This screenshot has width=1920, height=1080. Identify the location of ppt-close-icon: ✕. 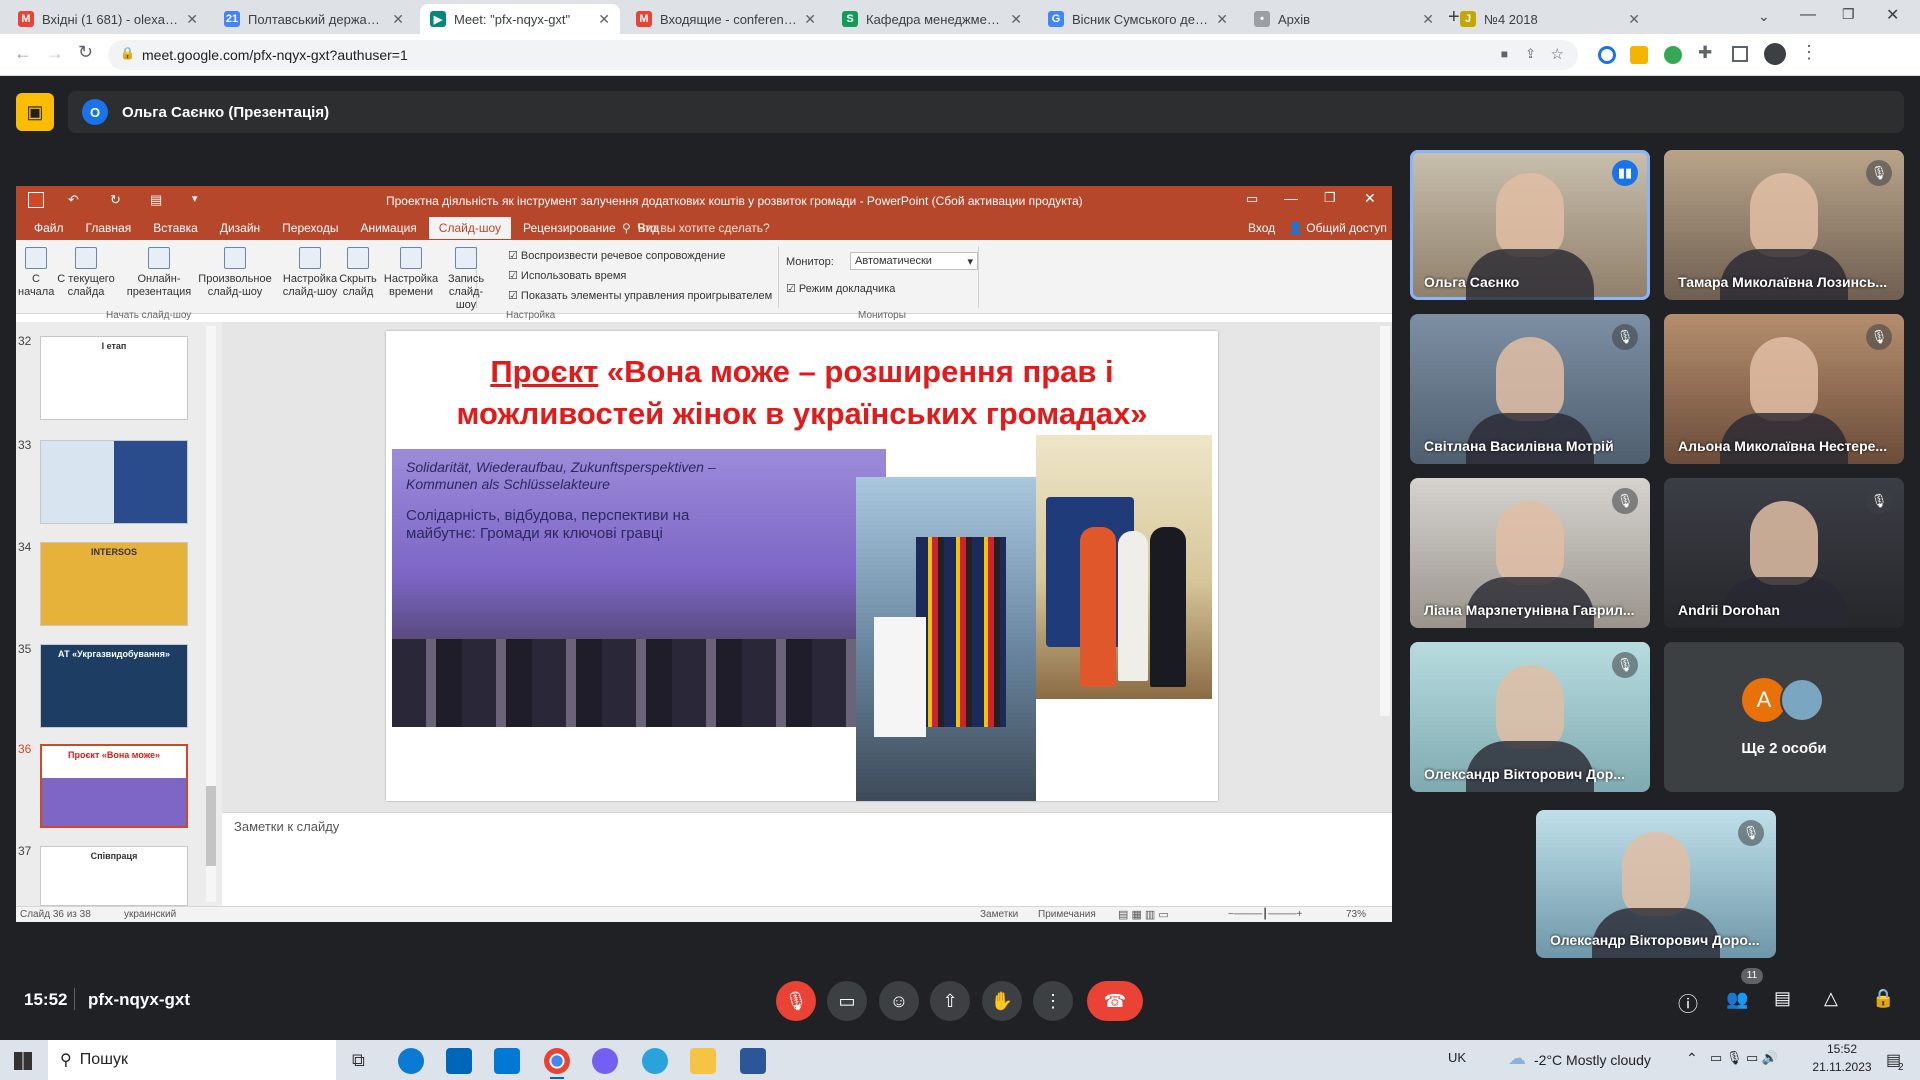
(1370, 198).